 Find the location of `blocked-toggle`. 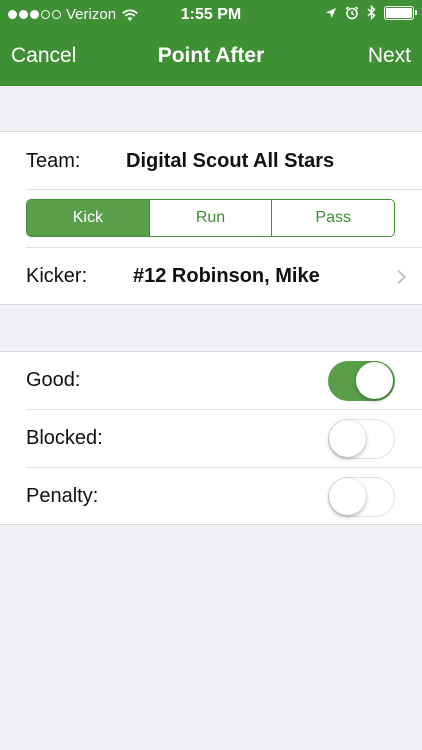

blocked-toggle is located at coordinates (361, 439).